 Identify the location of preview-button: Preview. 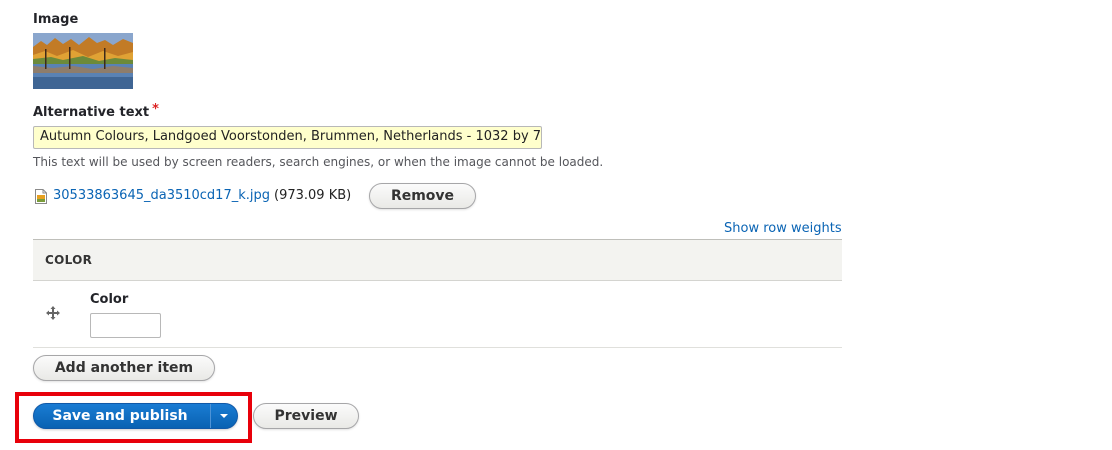
(306, 416).